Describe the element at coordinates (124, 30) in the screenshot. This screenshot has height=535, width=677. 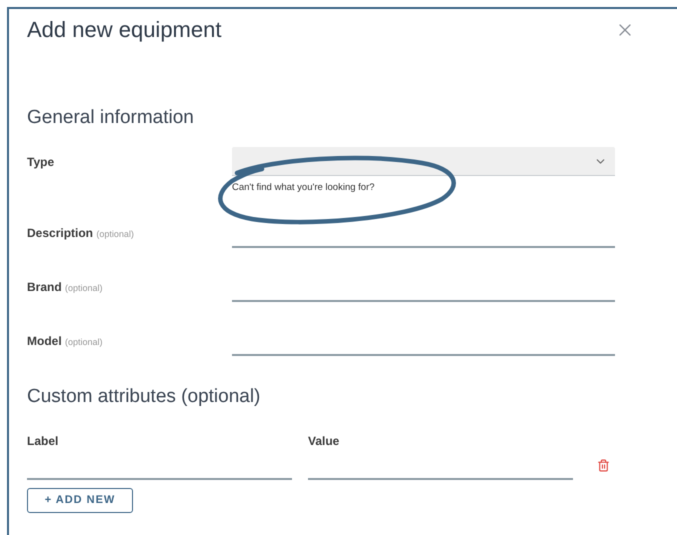
I see `dialog-title: Add new equipment` at that location.